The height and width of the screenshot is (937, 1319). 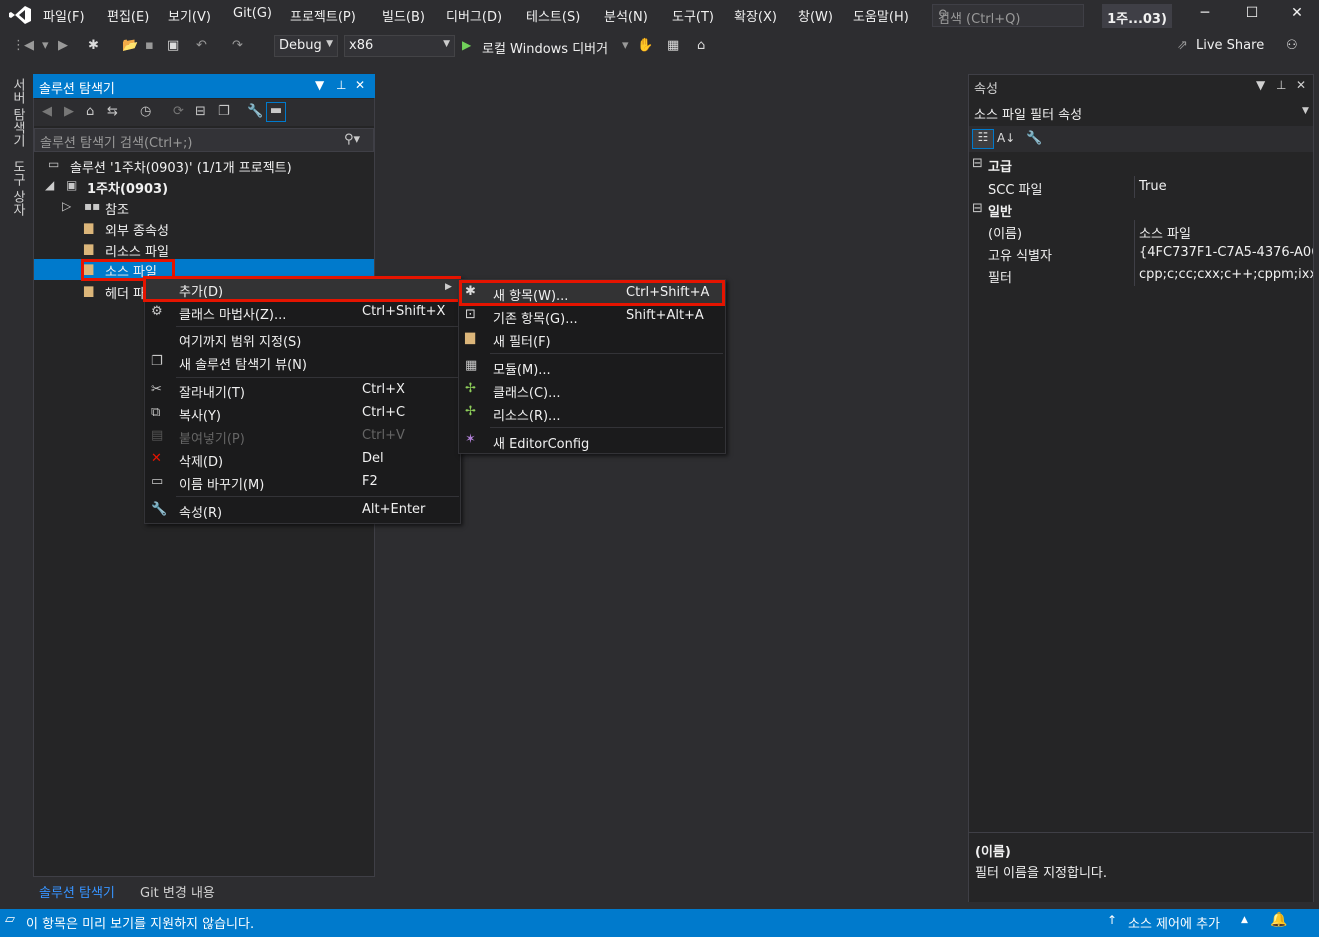 What do you see at coordinates (474, 15) in the screenshot?
I see `menu-debug: 디버그(D)` at bounding box center [474, 15].